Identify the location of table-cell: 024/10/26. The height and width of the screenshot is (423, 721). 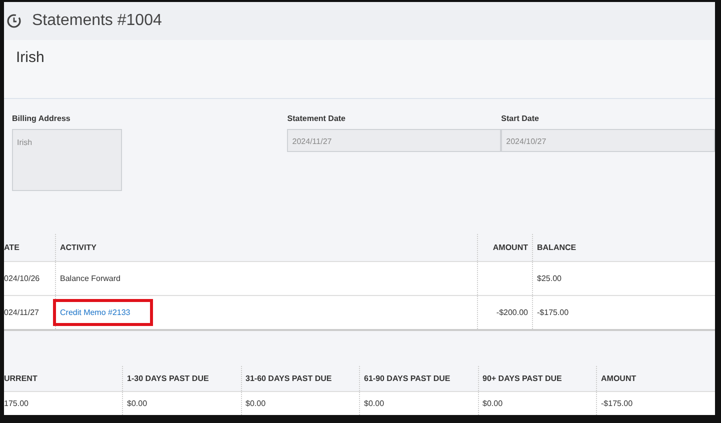
(30, 279).